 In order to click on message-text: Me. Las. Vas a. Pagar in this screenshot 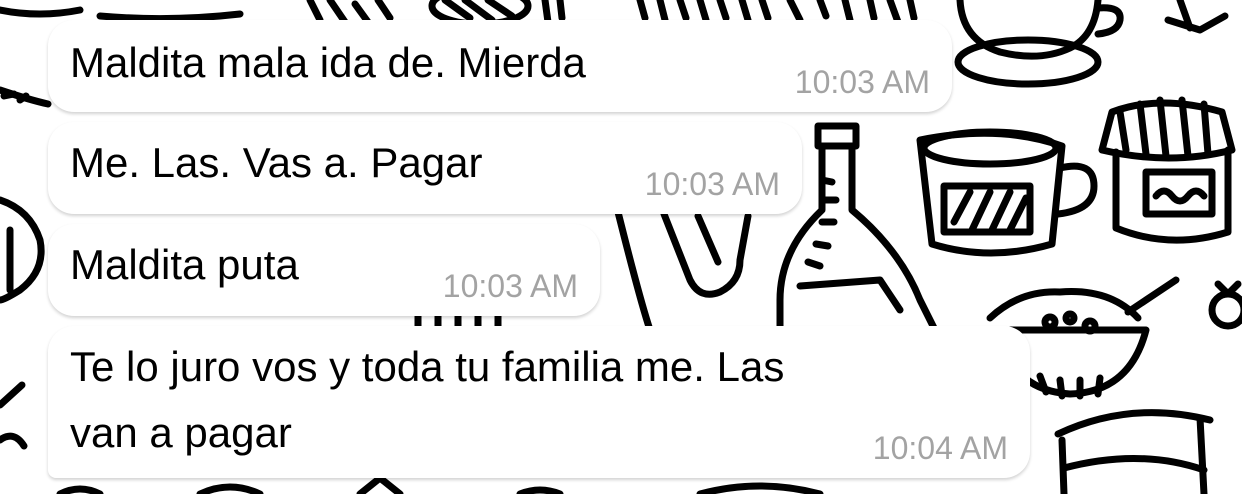, I will do `click(276, 162)`.